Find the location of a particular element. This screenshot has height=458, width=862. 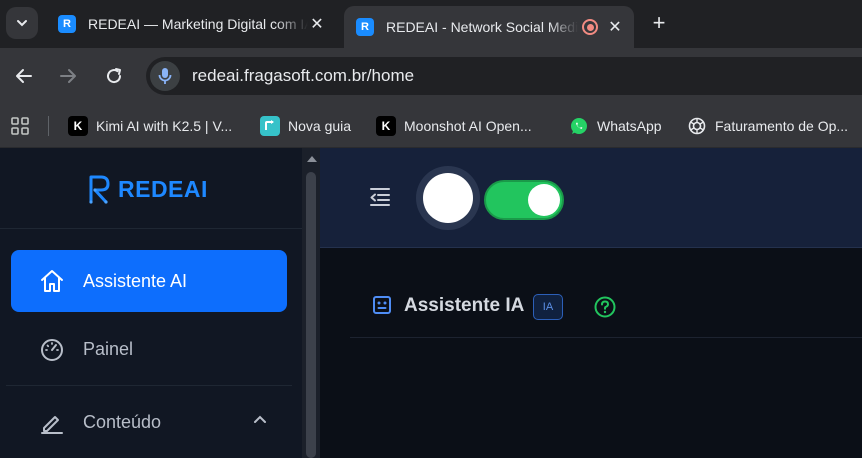

arrow-right-icon is located at coordinates (68, 76).